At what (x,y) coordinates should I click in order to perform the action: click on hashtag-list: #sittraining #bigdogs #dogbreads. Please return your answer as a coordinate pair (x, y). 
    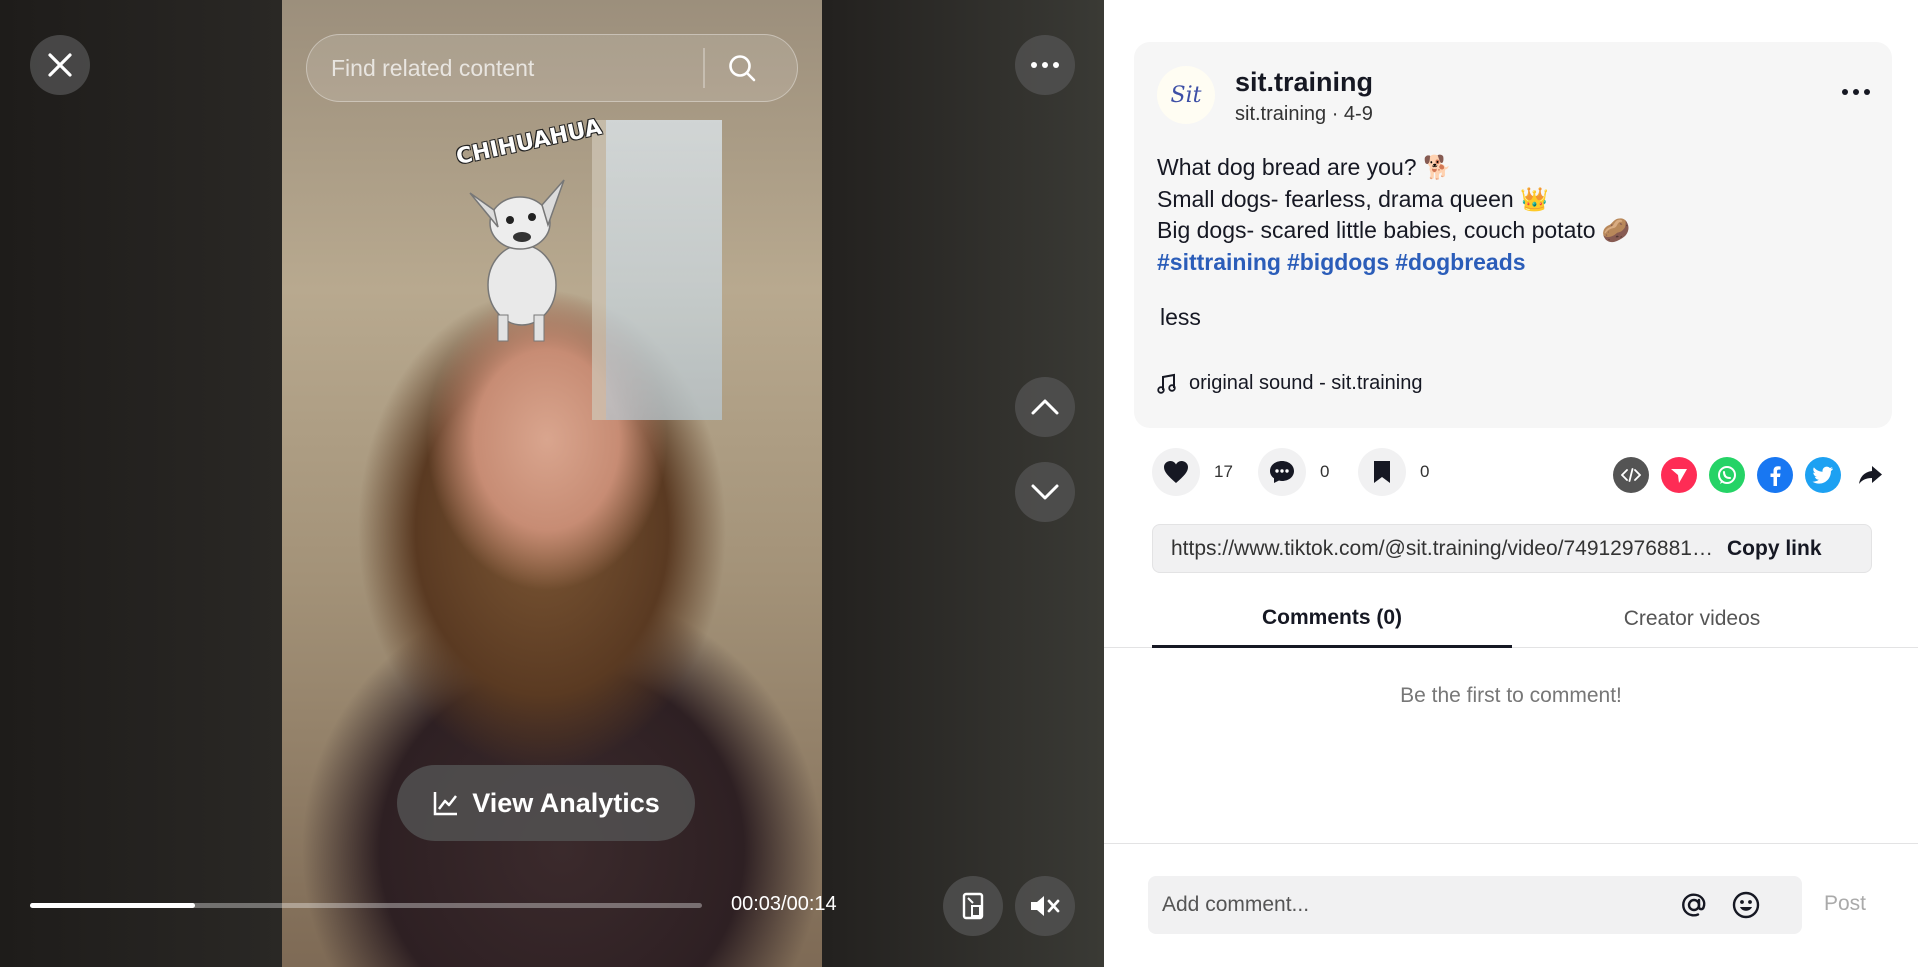
    Looking at the image, I should click on (1394, 263).